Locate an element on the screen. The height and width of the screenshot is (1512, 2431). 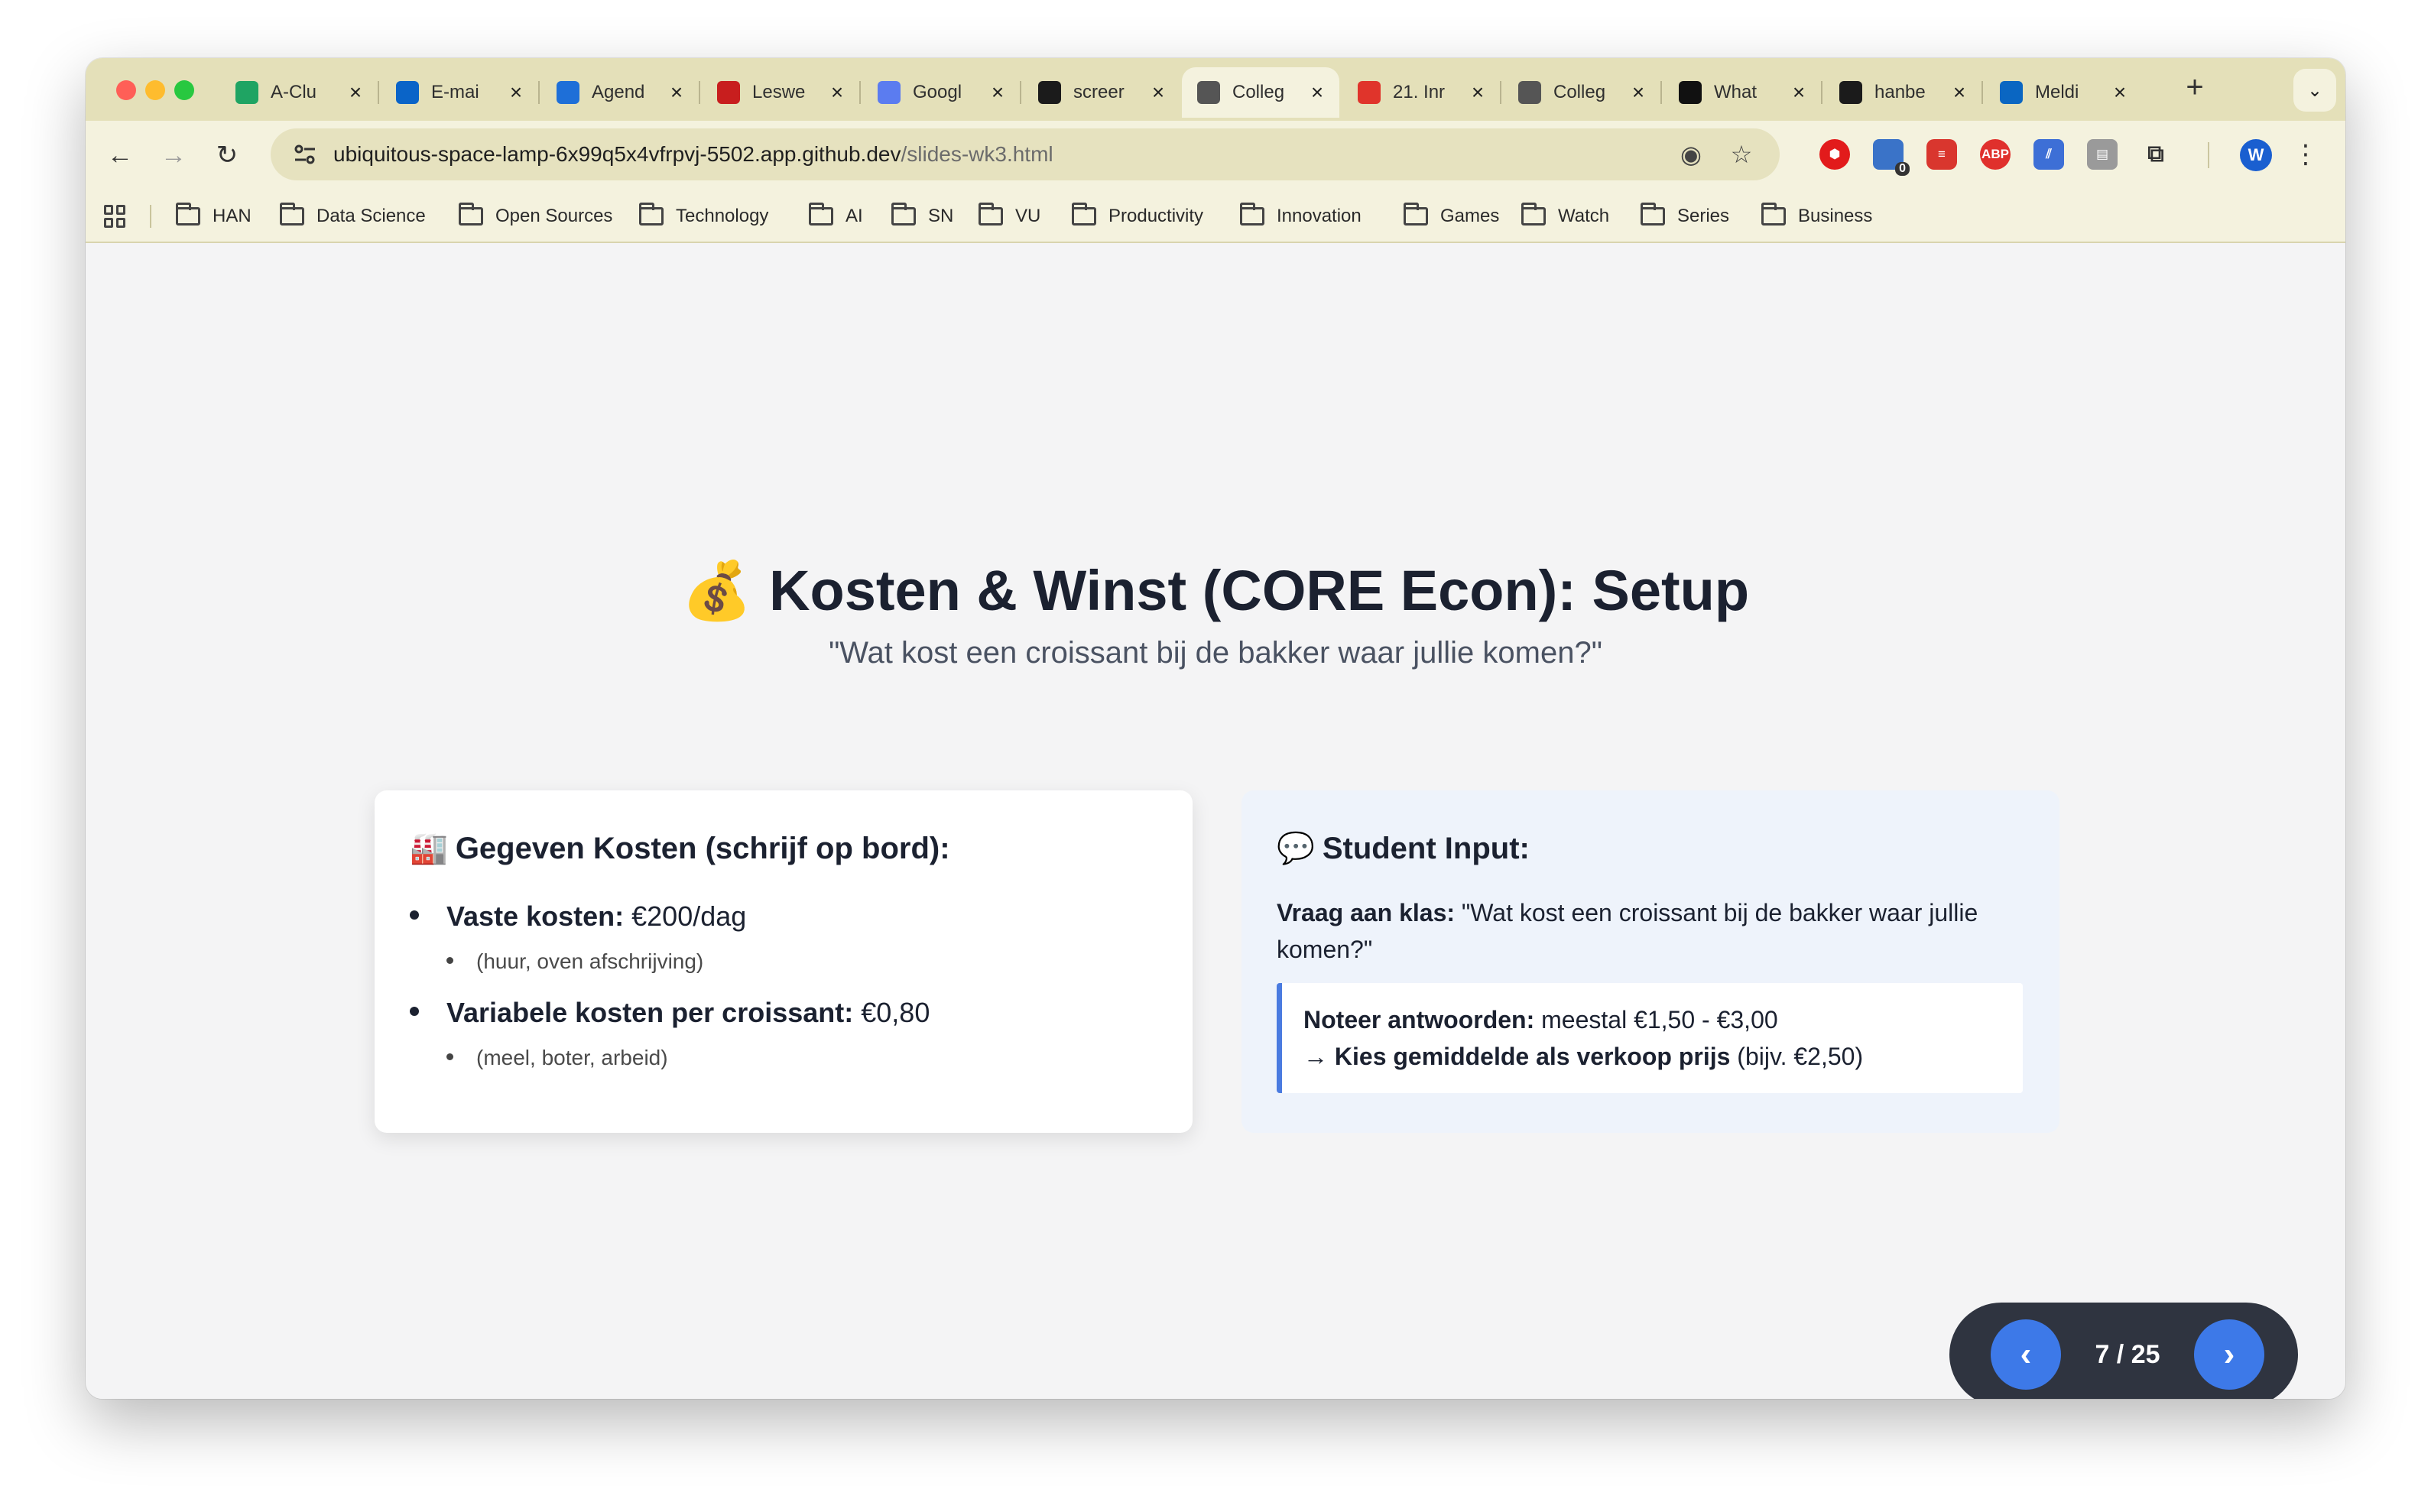
profile-avatar: W is located at coordinates (2256, 155).